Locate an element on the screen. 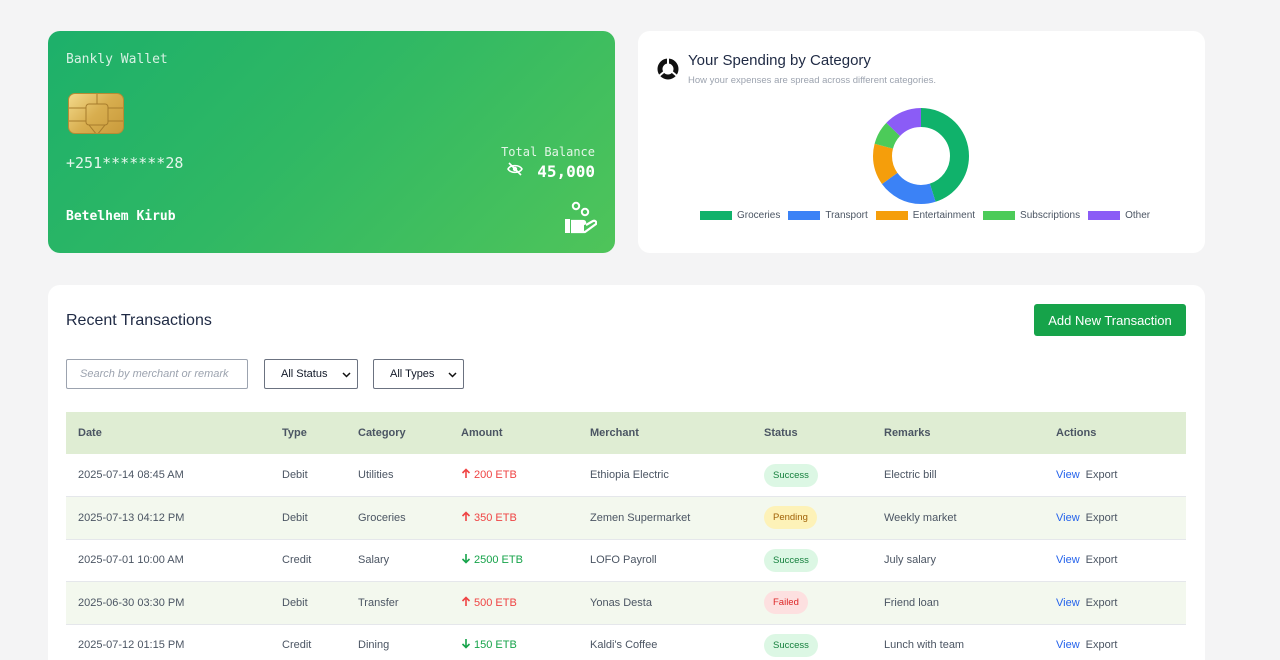 The height and width of the screenshot is (660, 1280). column-header-merchant: Merchant is located at coordinates (677, 433).